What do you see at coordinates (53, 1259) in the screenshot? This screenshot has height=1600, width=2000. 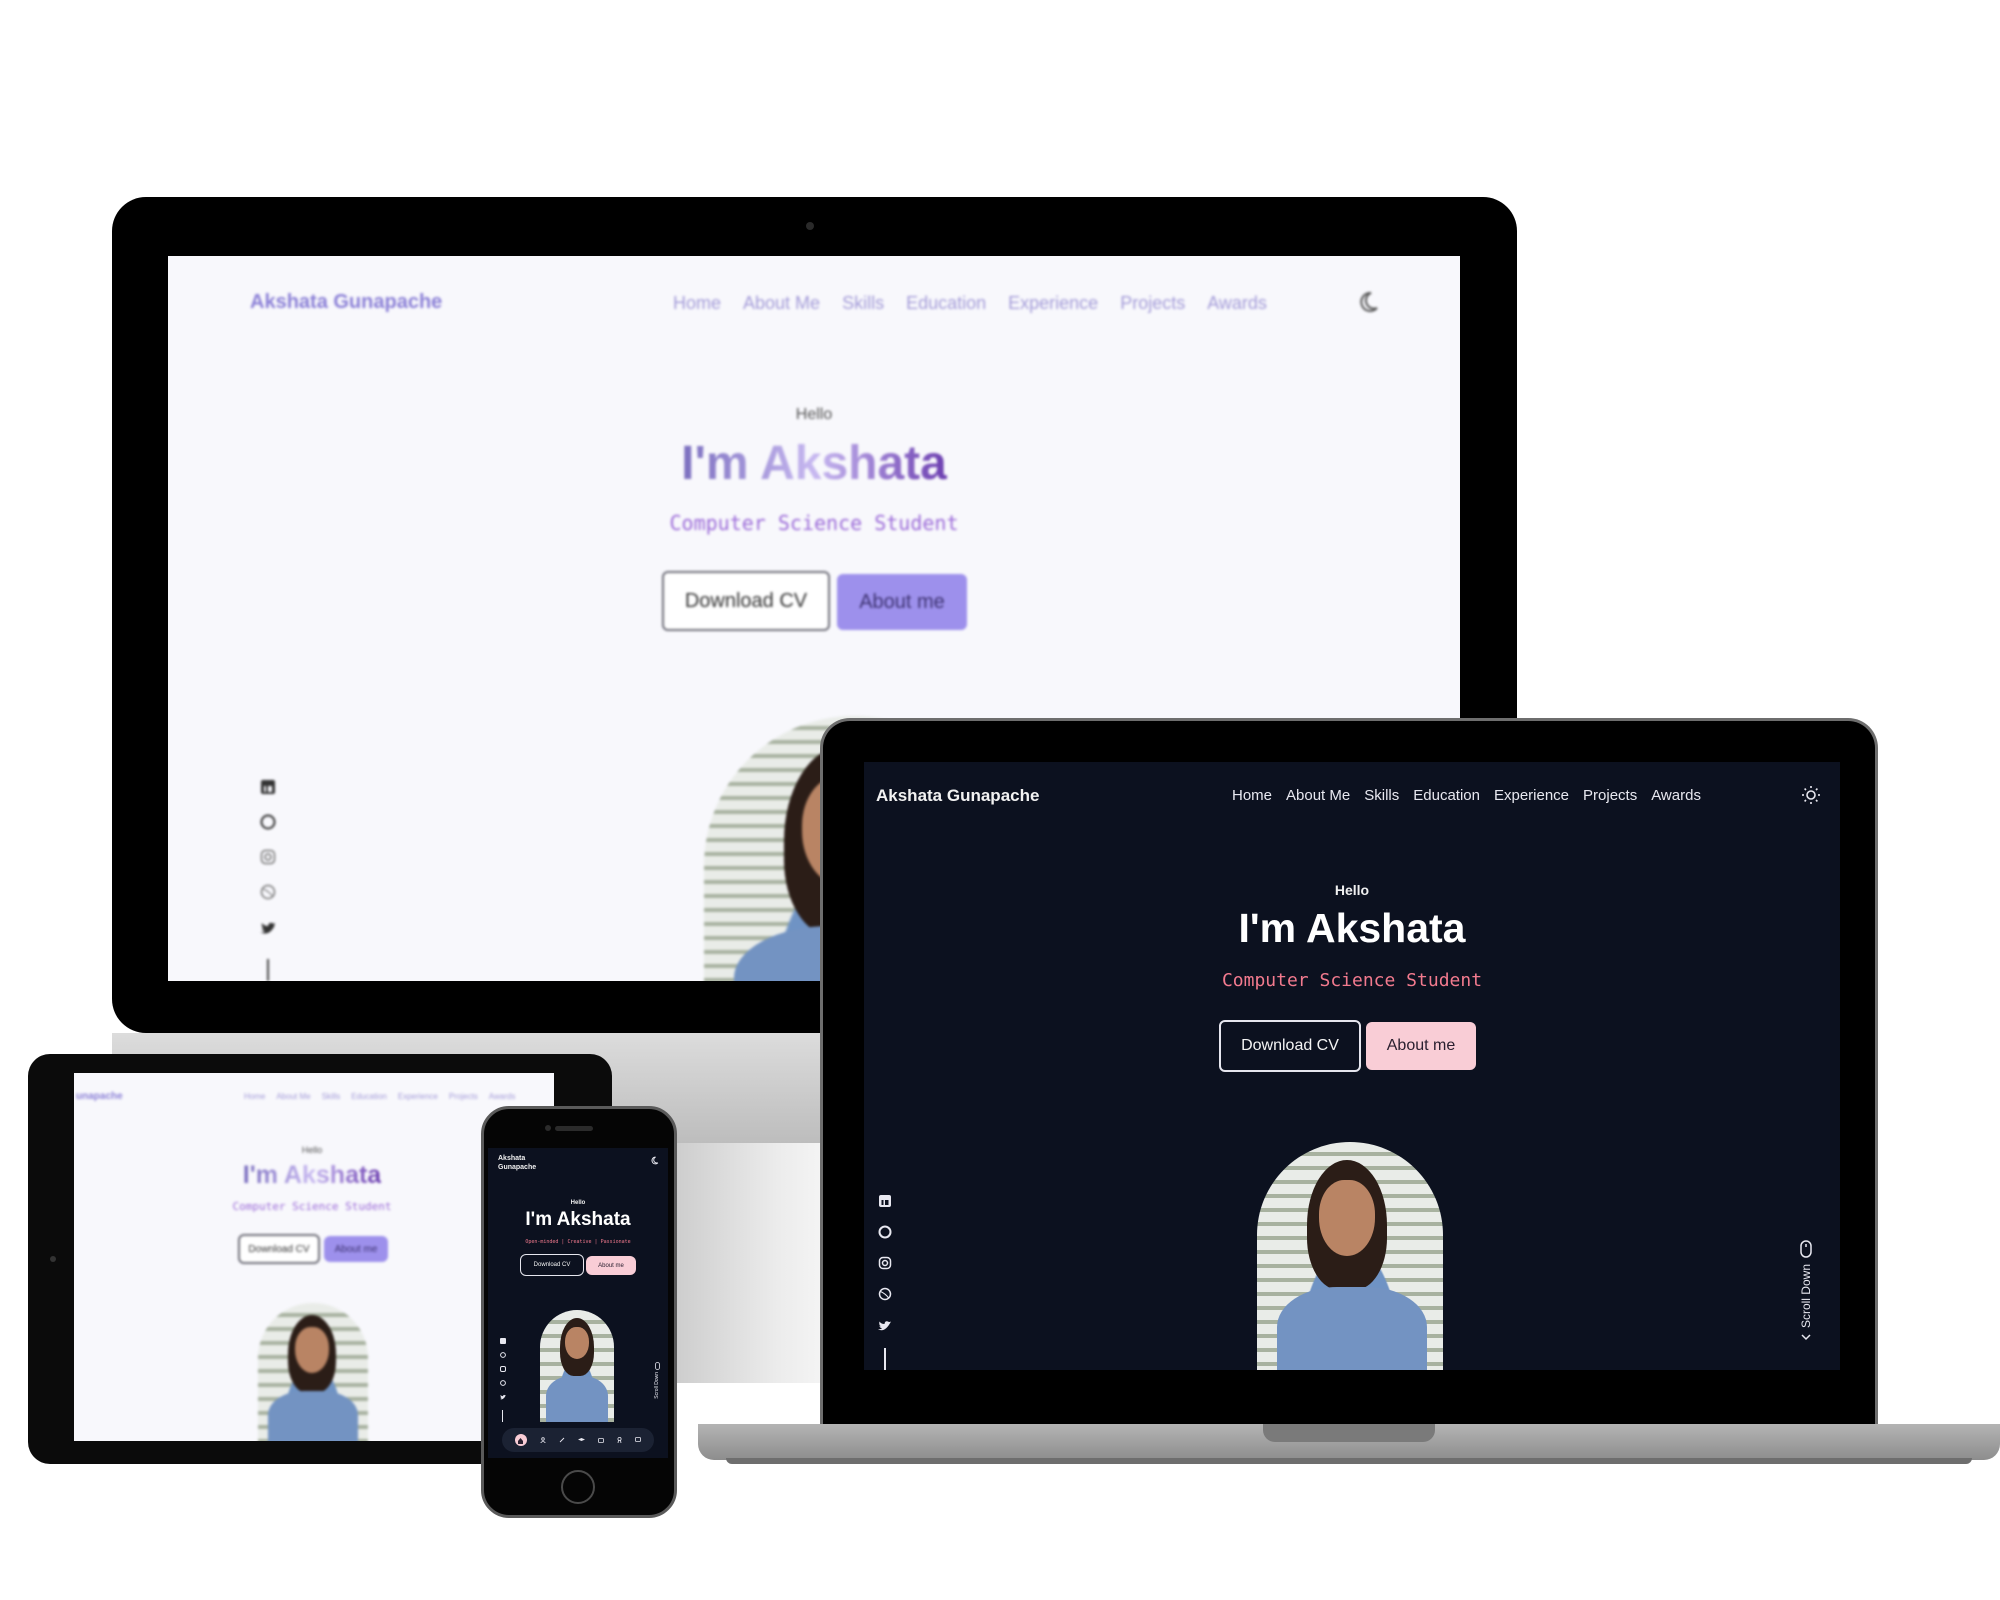 I see `tablet-camera` at bounding box center [53, 1259].